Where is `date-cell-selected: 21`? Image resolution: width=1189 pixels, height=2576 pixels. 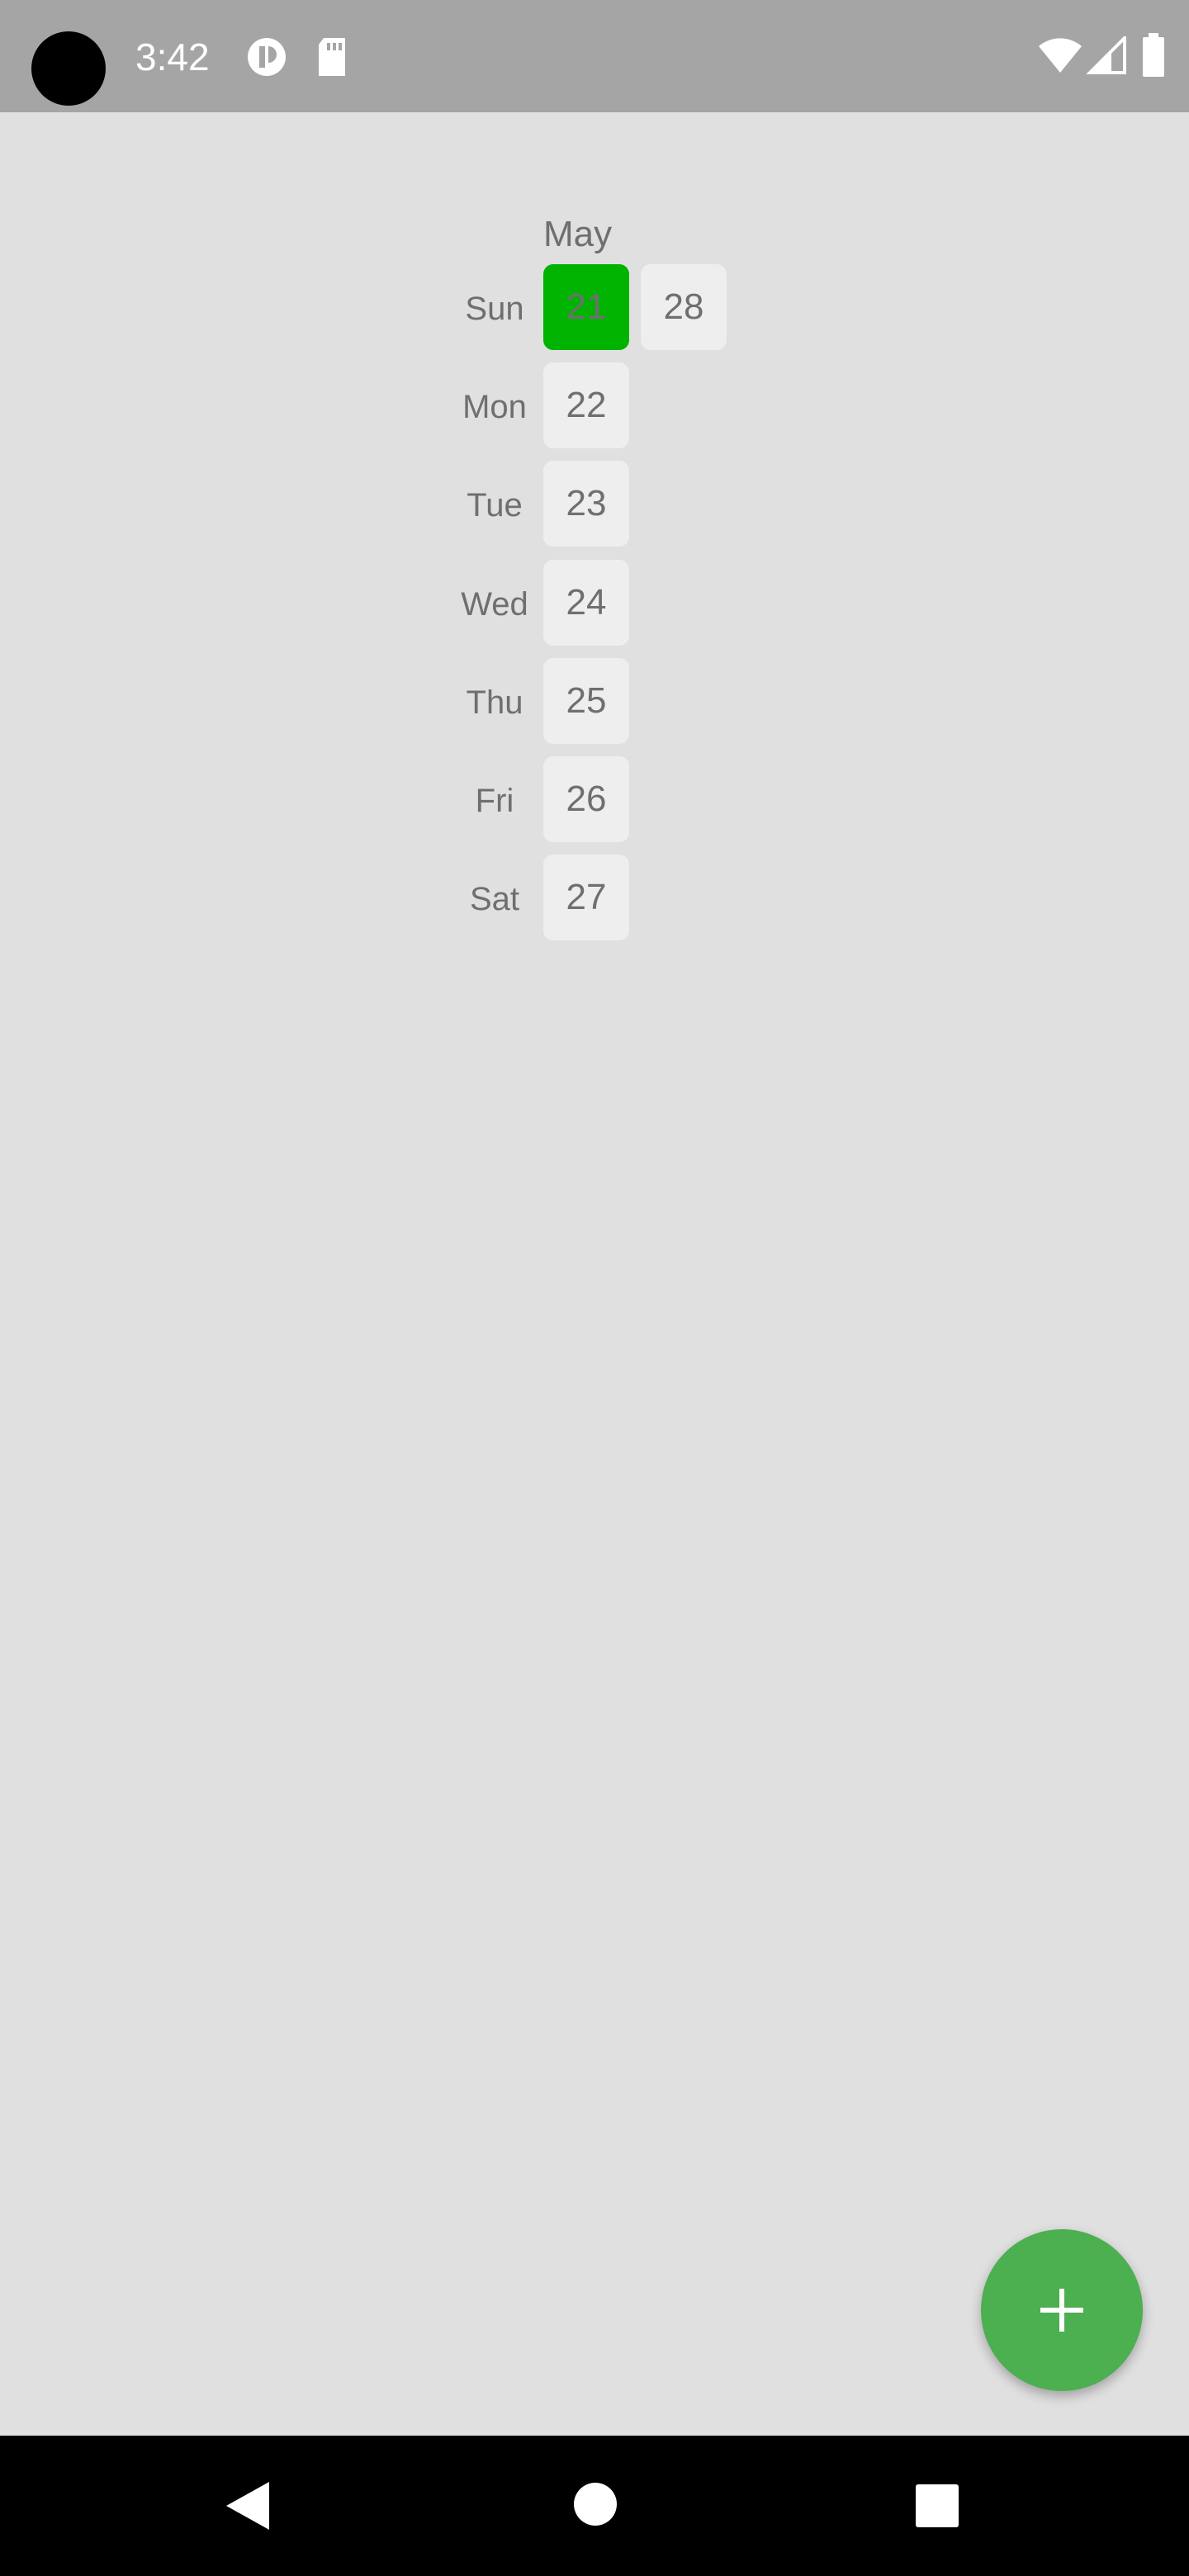 date-cell-selected: 21 is located at coordinates (586, 307).